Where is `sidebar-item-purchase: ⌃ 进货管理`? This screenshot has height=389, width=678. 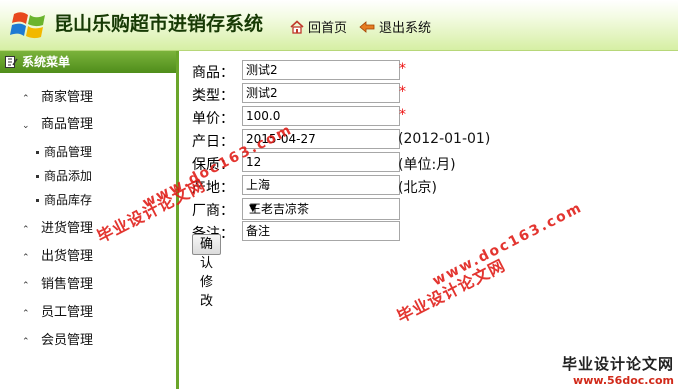
sidebar-item-purchase: ⌃ 进货管理 is located at coordinates (57, 229).